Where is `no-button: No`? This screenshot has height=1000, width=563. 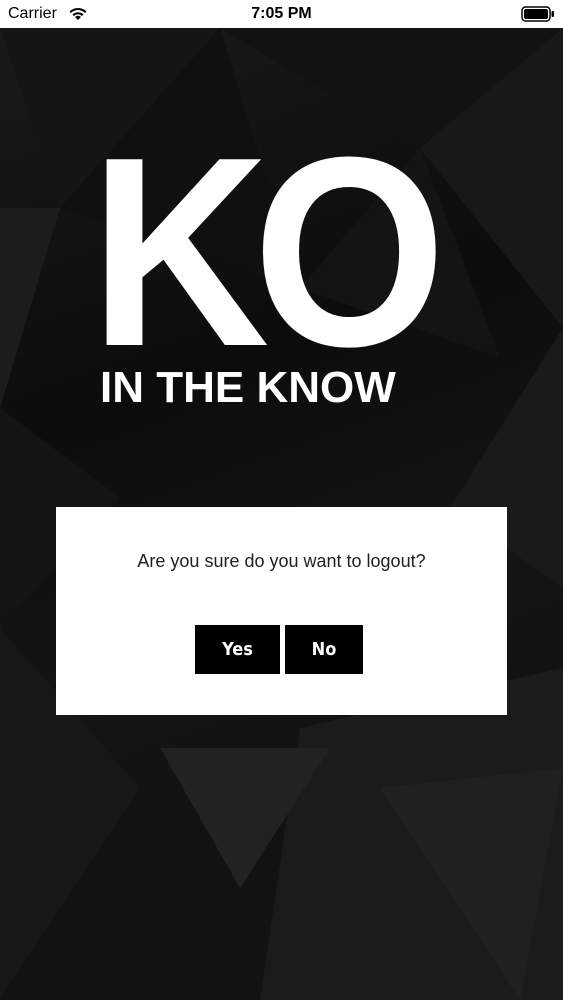
no-button: No is located at coordinates (324, 649).